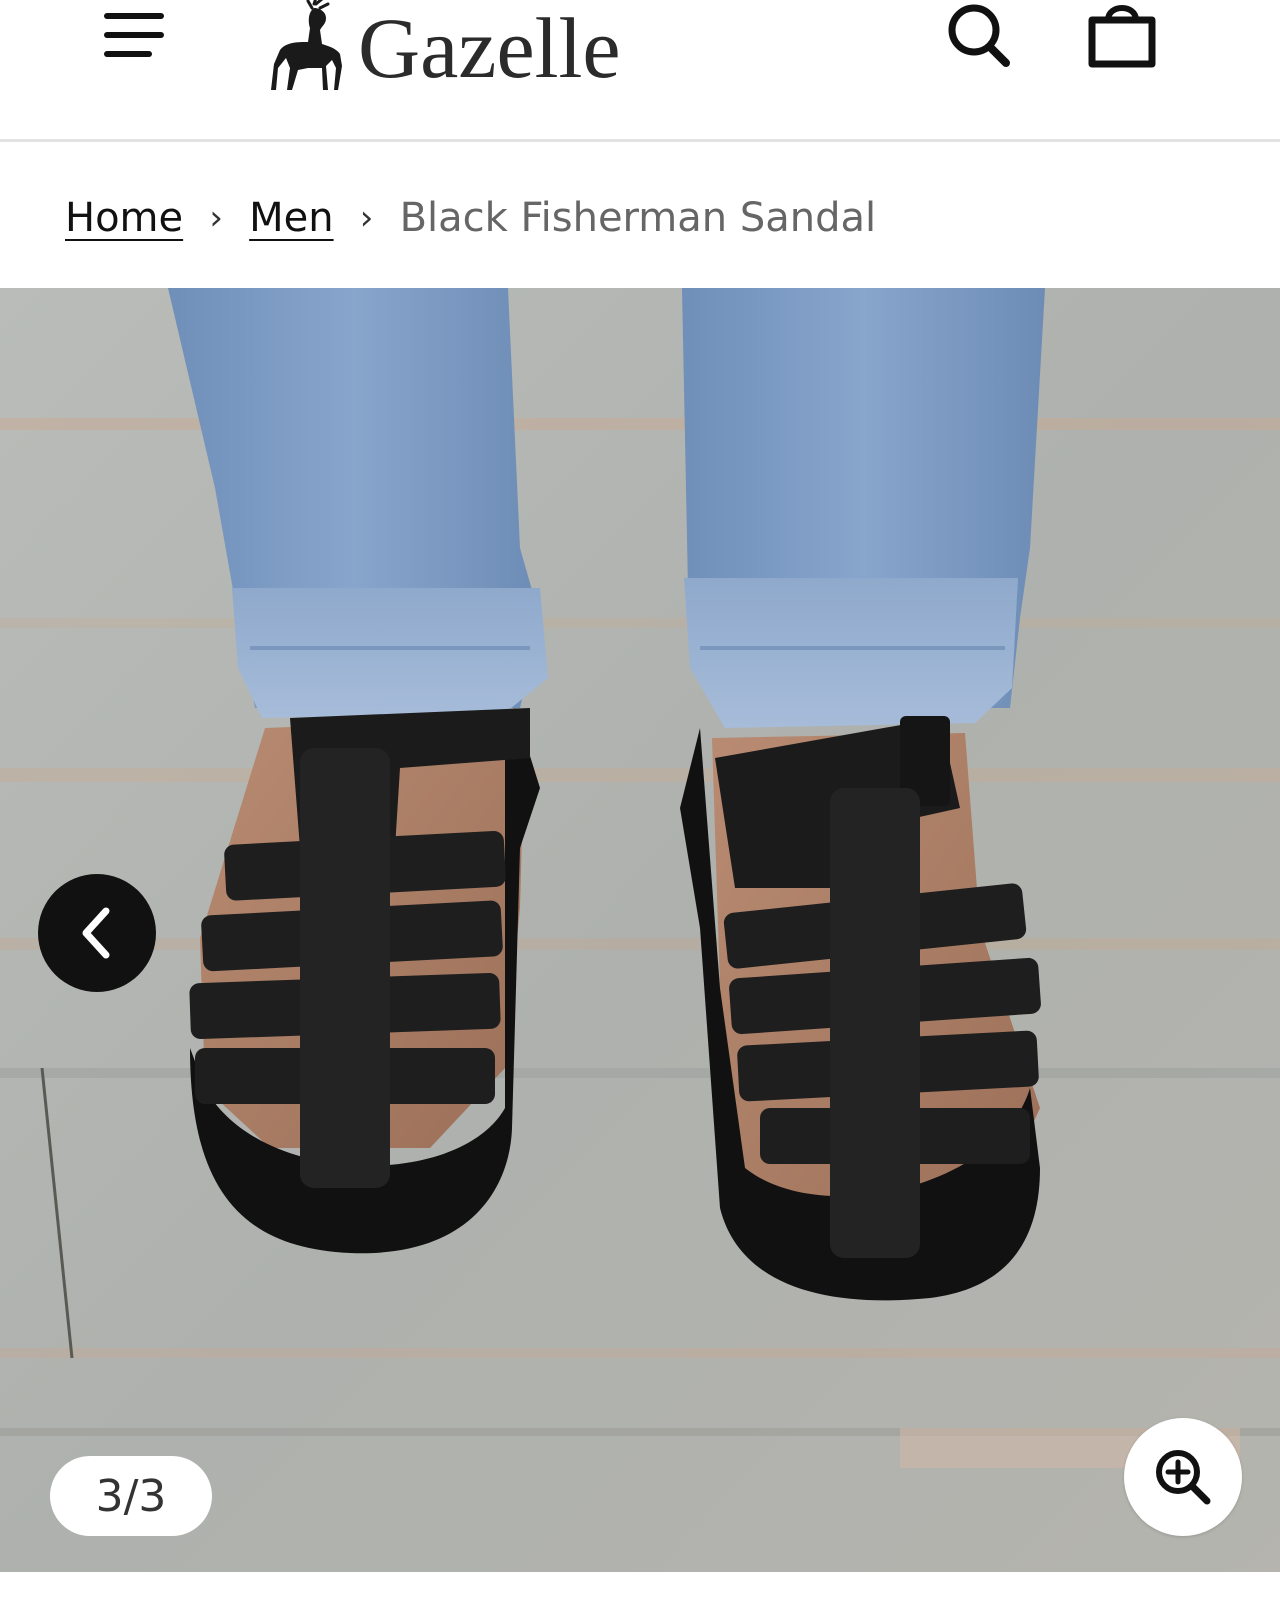  I want to click on previous-image-button, so click(97, 933).